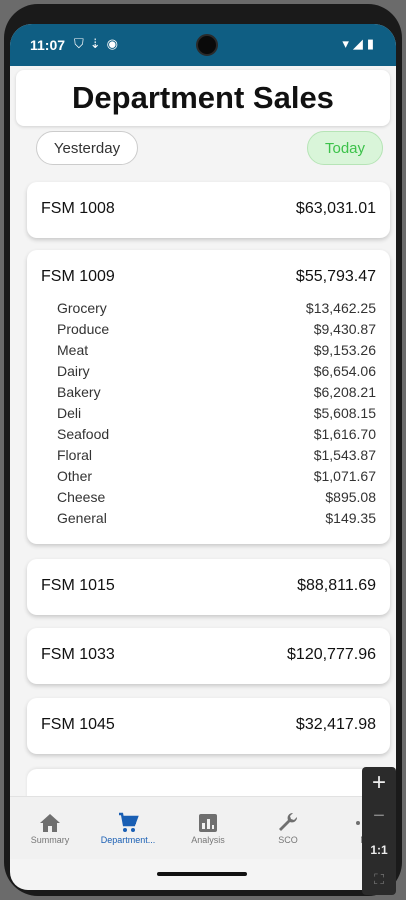 This screenshot has width=406, height=900. What do you see at coordinates (379, 816) in the screenshot?
I see `zoom-out-button: −` at bounding box center [379, 816].